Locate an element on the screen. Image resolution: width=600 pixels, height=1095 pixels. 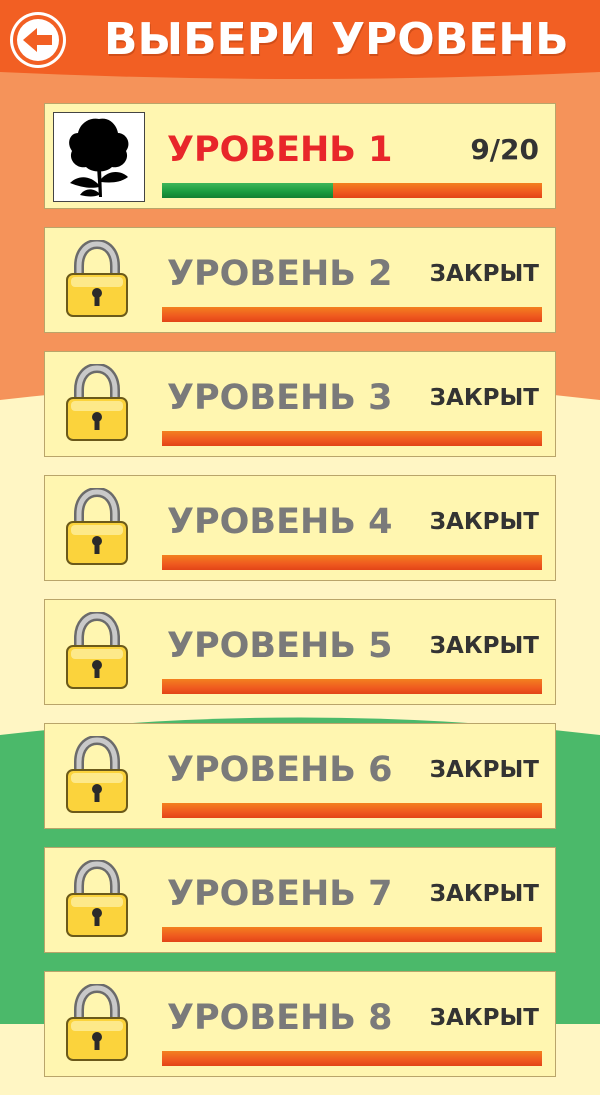
level-progress-fill is located at coordinates (247, 190).